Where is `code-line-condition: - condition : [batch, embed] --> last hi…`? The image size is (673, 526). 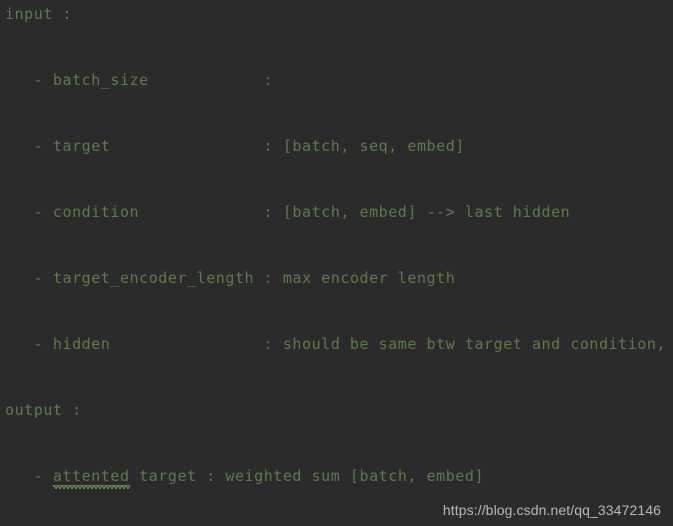
code-line-condition: - condition : [batch, embed] --> last hi… is located at coordinates (288, 212).